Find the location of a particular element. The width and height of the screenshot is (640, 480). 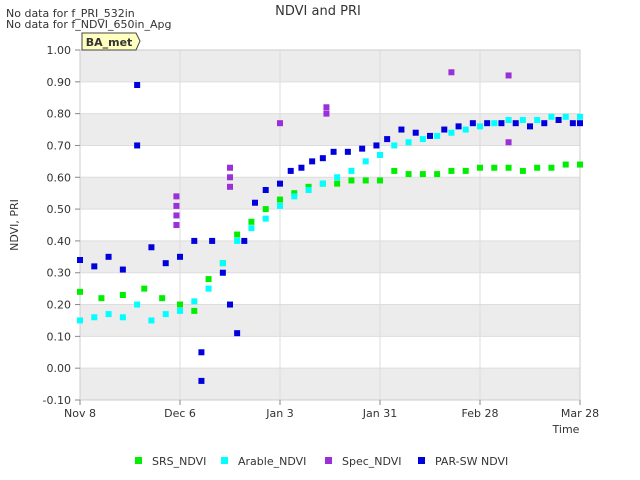

y-tick-label: 0.40 is located at coordinates (59, 241).